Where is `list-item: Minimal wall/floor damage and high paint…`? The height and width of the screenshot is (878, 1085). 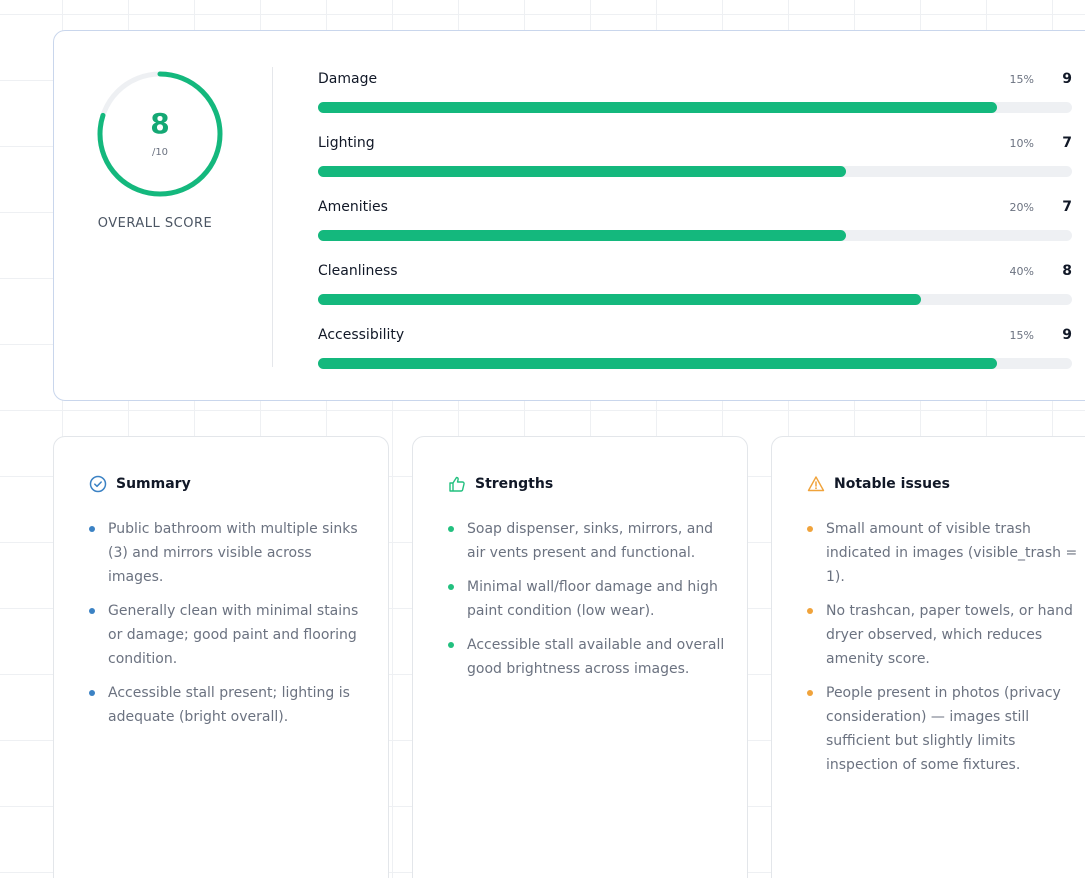
list-item: Minimal wall/floor damage and high paint… is located at coordinates (588, 599).